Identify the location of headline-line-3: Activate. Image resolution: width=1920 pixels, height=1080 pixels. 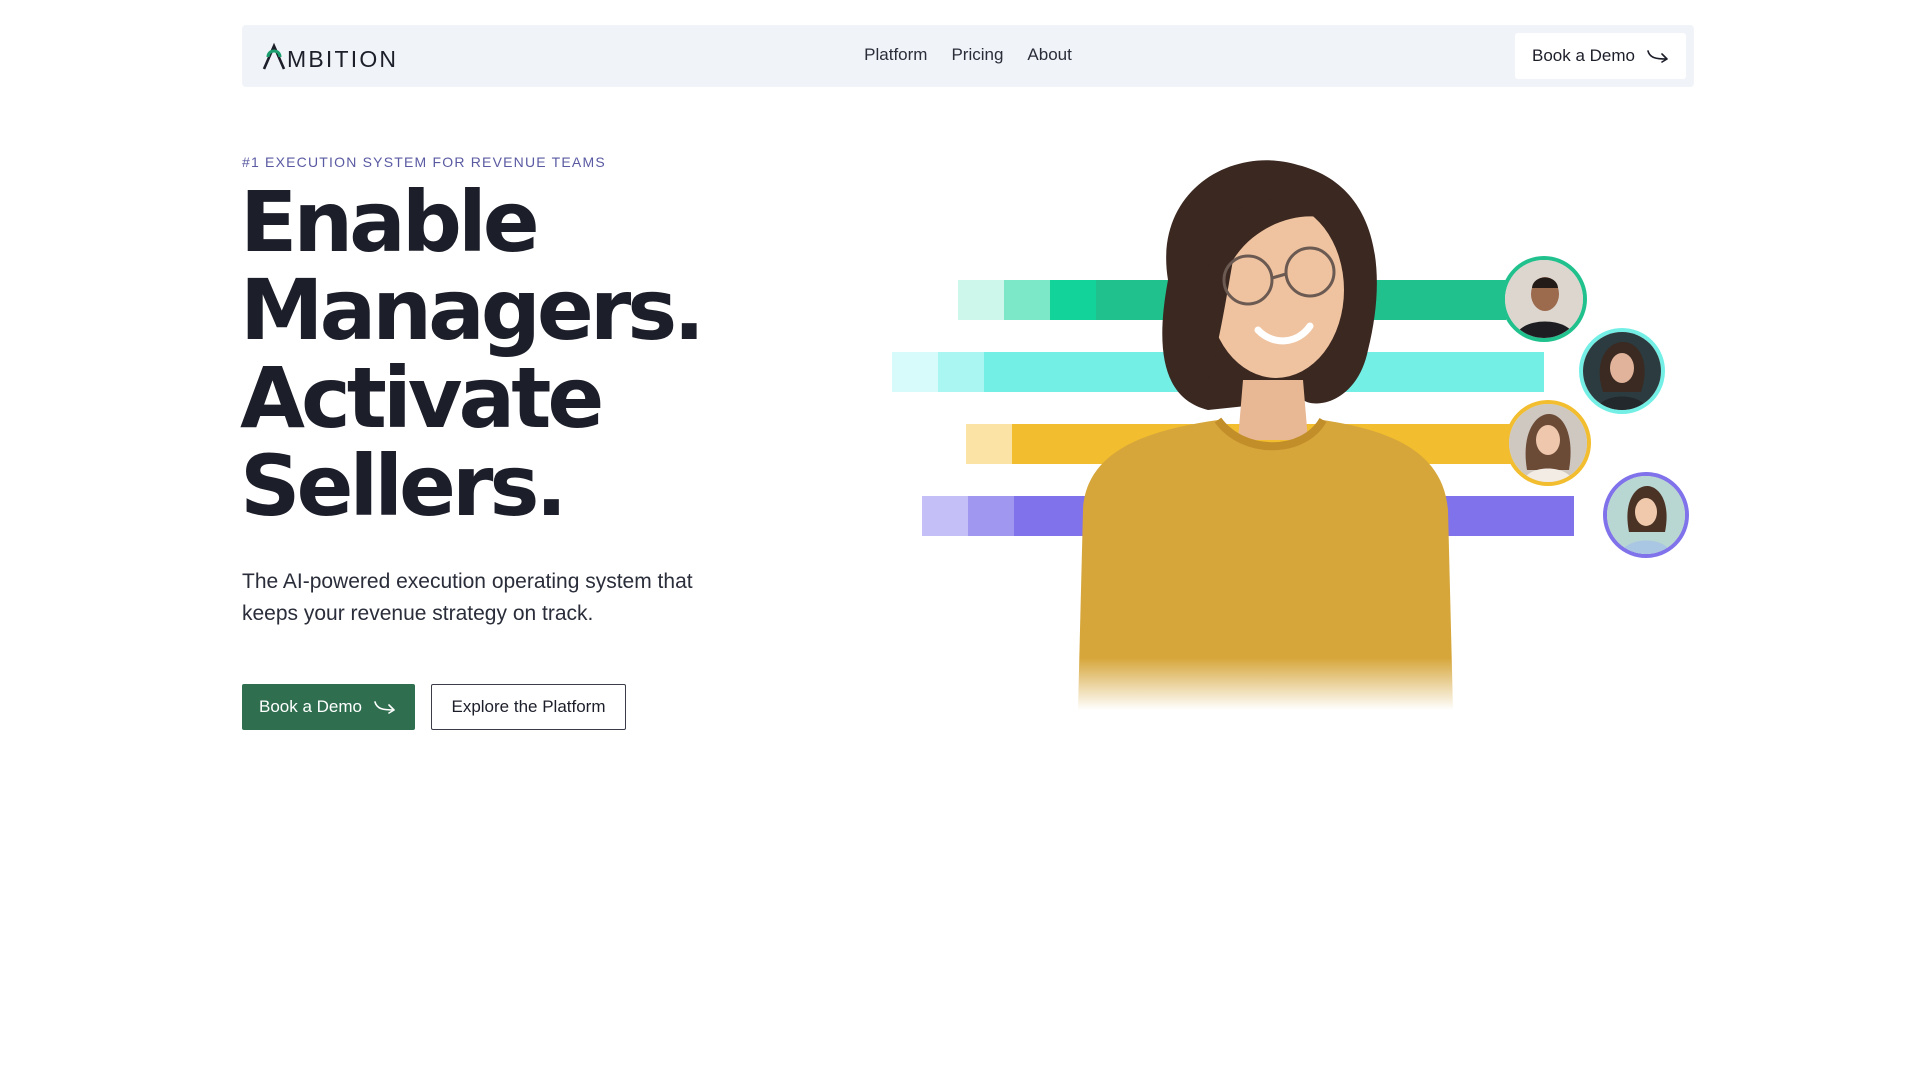
(422, 398).